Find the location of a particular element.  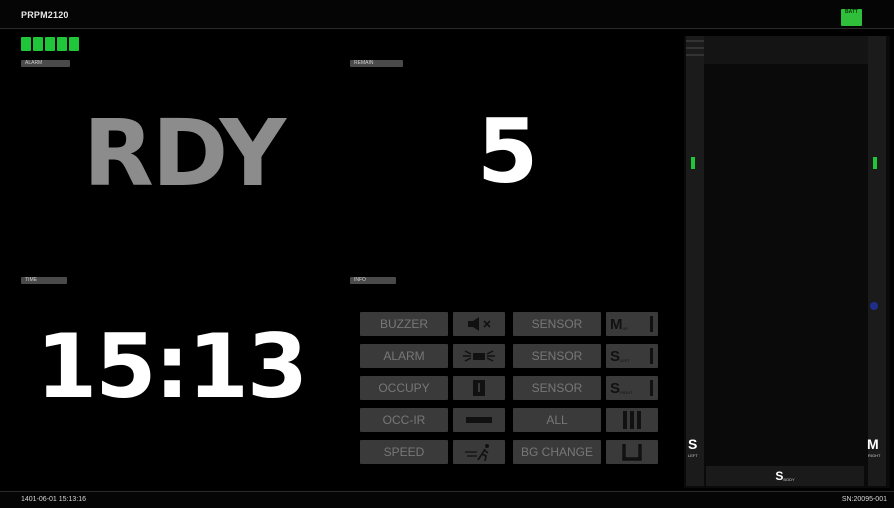

right-sensor-rail is located at coordinates (877, 261).